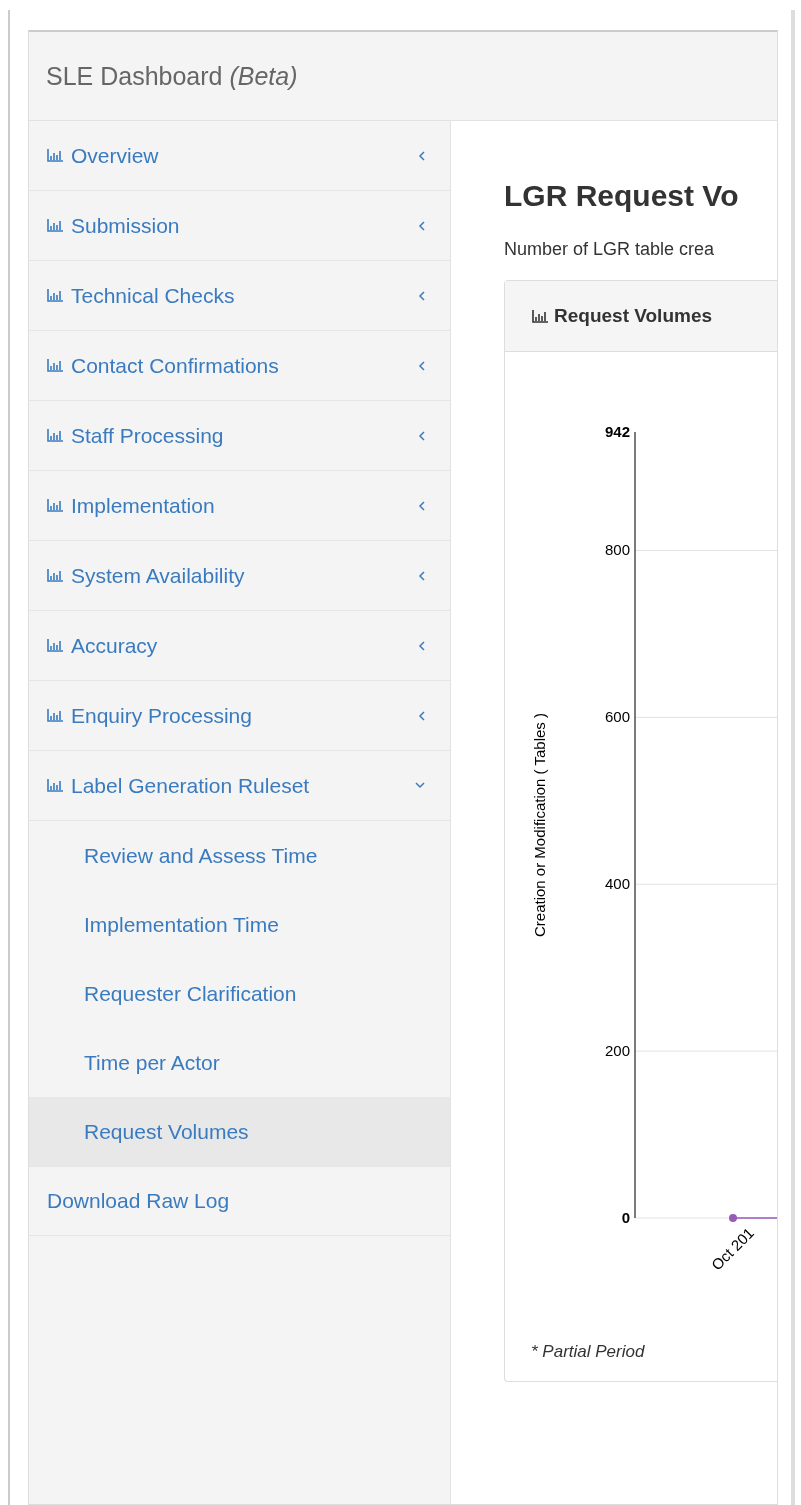 This screenshot has height=1505, width=801. What do you see at coordinates (420, 785) in the screenshot?
I see `chevron-down-icon` at bounding box center [420, 785].